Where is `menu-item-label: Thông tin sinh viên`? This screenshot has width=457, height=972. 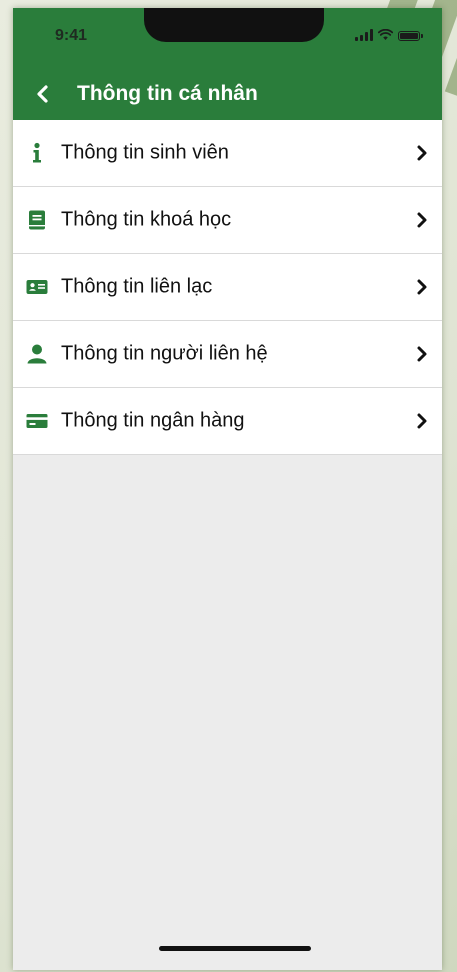
menu-item-label: Thông tin sinh viên is located at coordinates (145, 152).